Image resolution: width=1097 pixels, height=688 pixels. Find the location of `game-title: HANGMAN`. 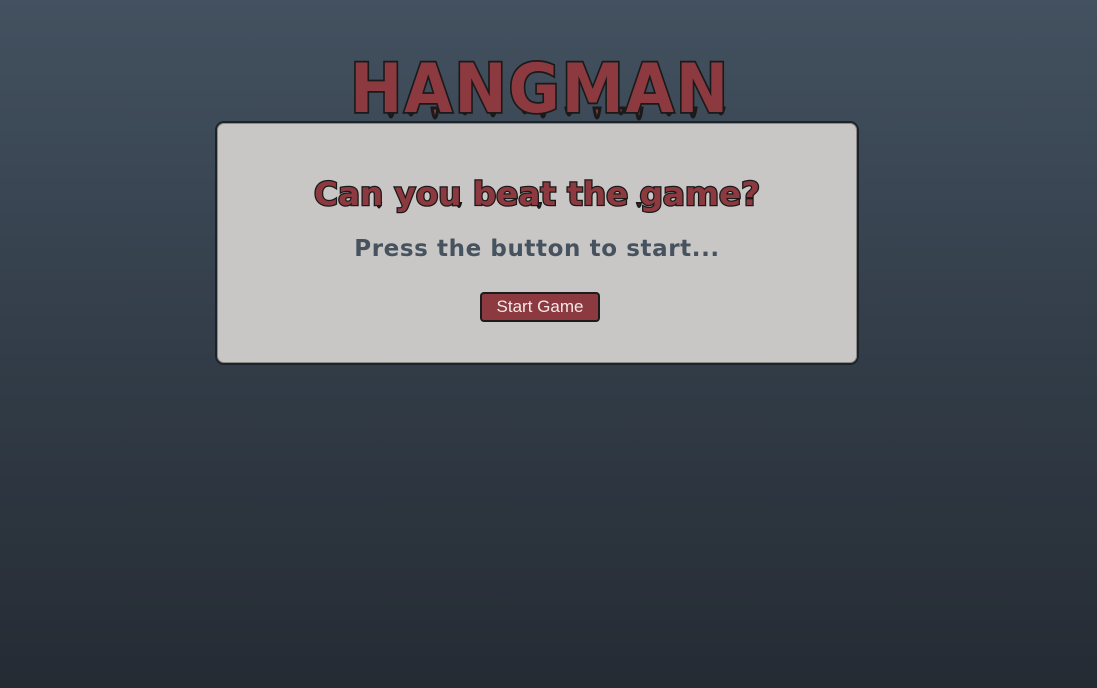

game-title: HANGMAN is located at coordinates (540, 89).